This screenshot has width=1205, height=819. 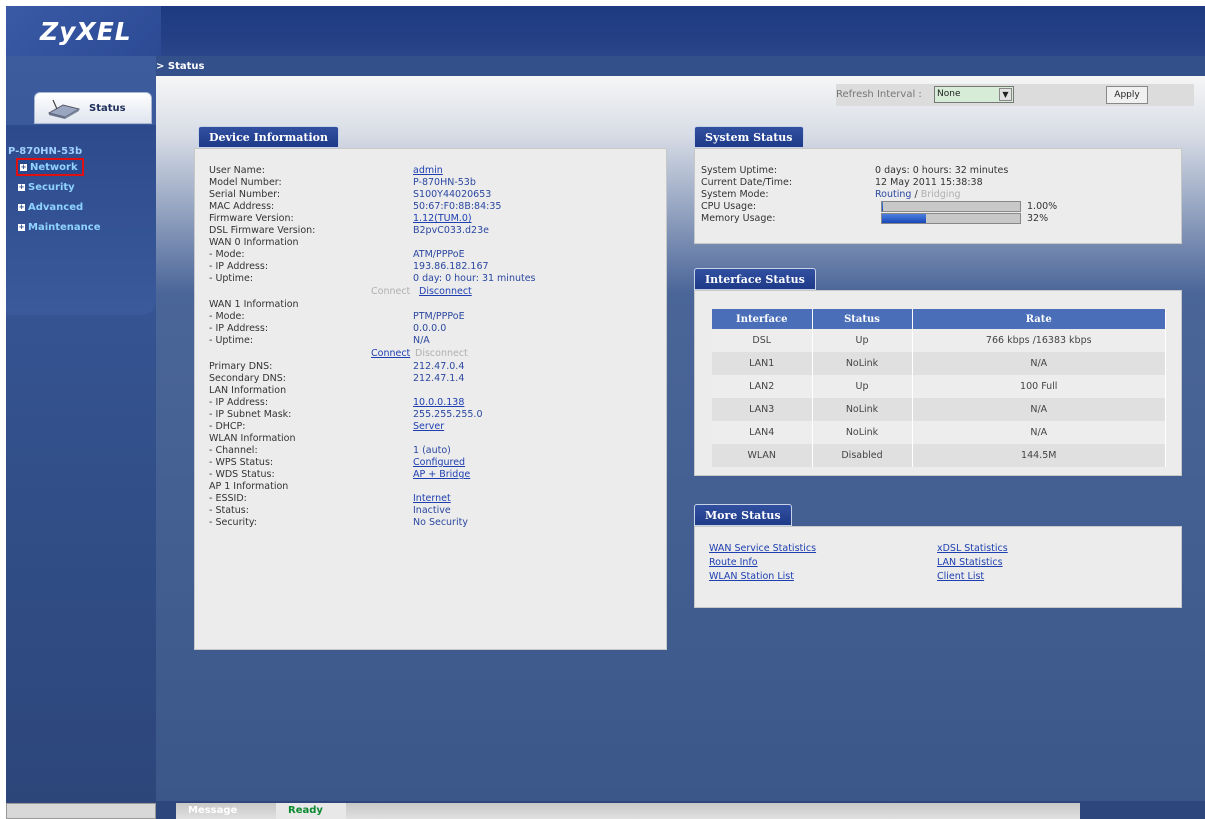 I want to click on mode-bridging: Bridging, so click(x=940, y=194).